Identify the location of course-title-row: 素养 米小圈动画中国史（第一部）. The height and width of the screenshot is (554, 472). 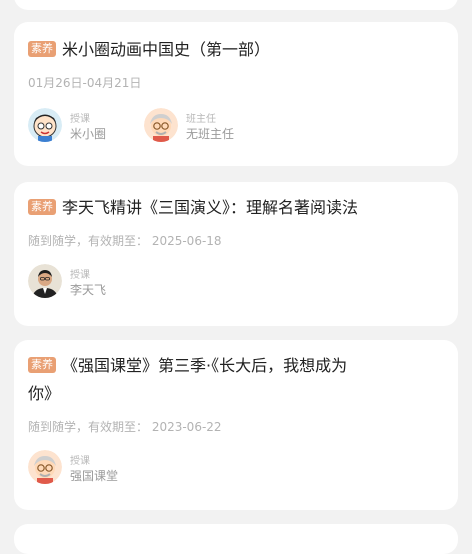
(236, 50).